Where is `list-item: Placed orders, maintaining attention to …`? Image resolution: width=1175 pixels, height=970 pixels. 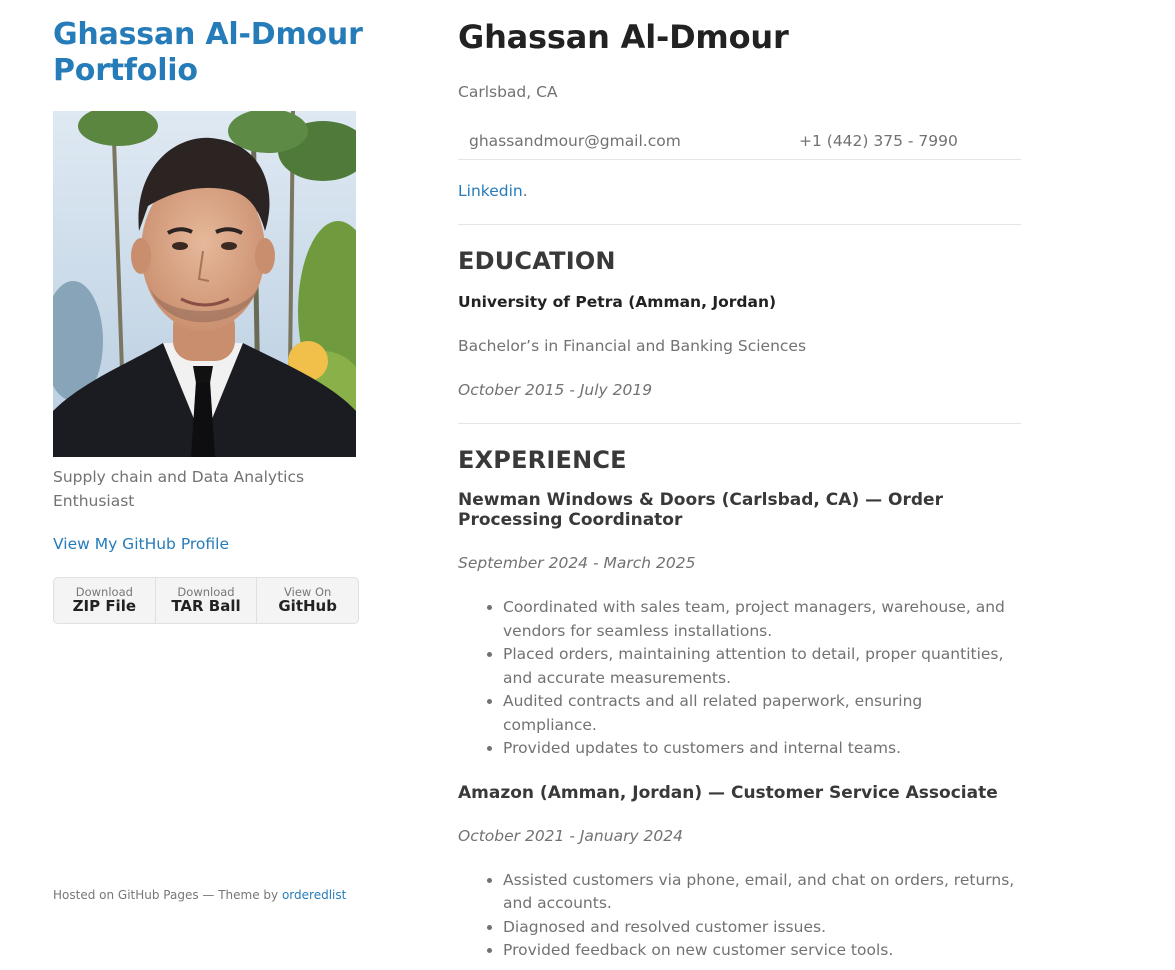
list-item: Placed orders, maintaining attention to … is located at coordinates (762, 666).